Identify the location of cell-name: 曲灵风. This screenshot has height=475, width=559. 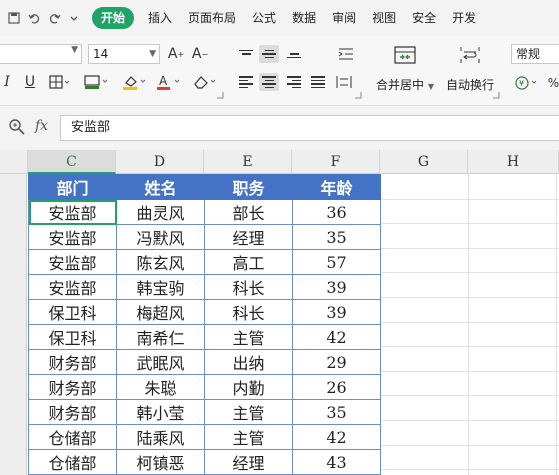
(160, 212).